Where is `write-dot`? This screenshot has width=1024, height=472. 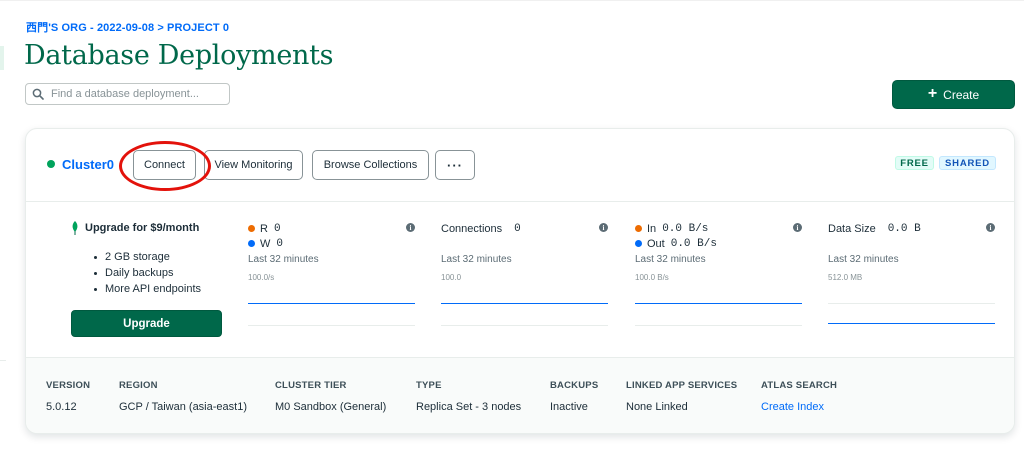 write-dot is located at coordinates (251, 243).